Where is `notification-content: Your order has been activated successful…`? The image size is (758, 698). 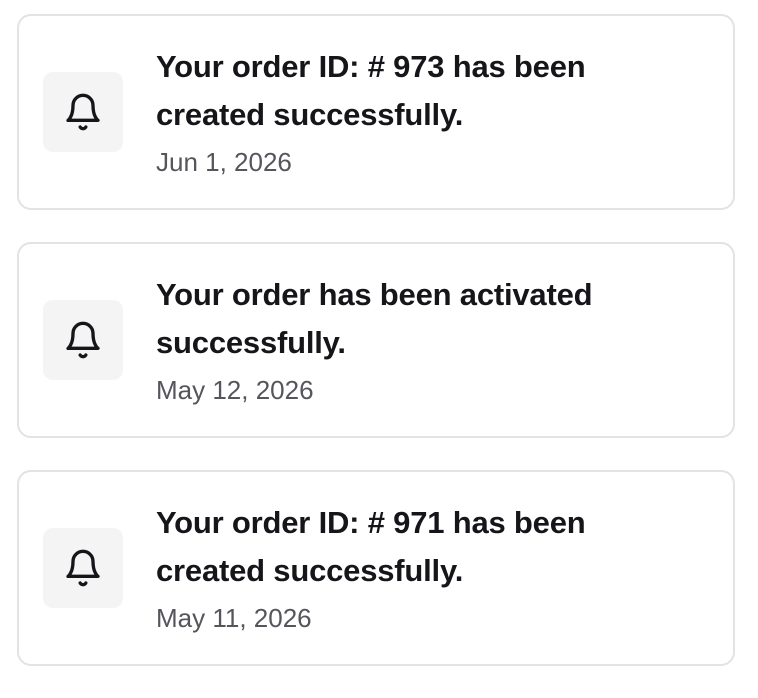 notification-content: Your order has been activated successful… is located at coordinates (414, 339).